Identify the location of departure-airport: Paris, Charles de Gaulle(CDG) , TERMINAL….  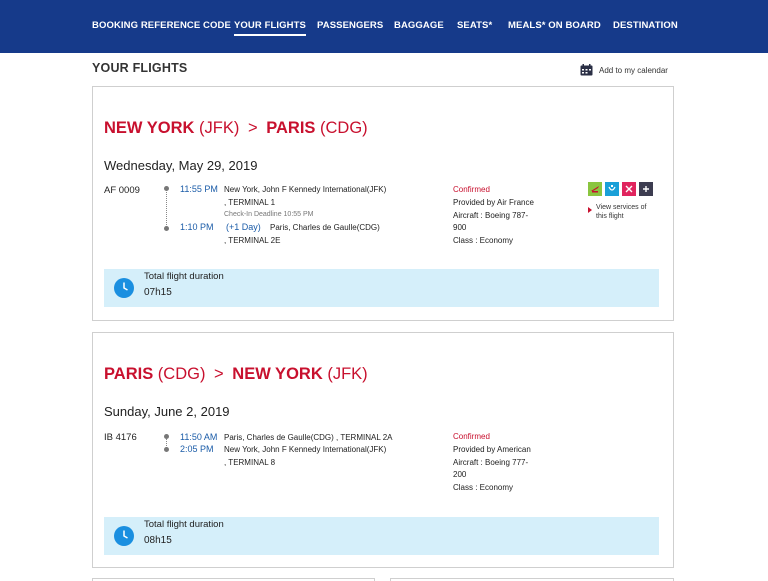
(308, 437).